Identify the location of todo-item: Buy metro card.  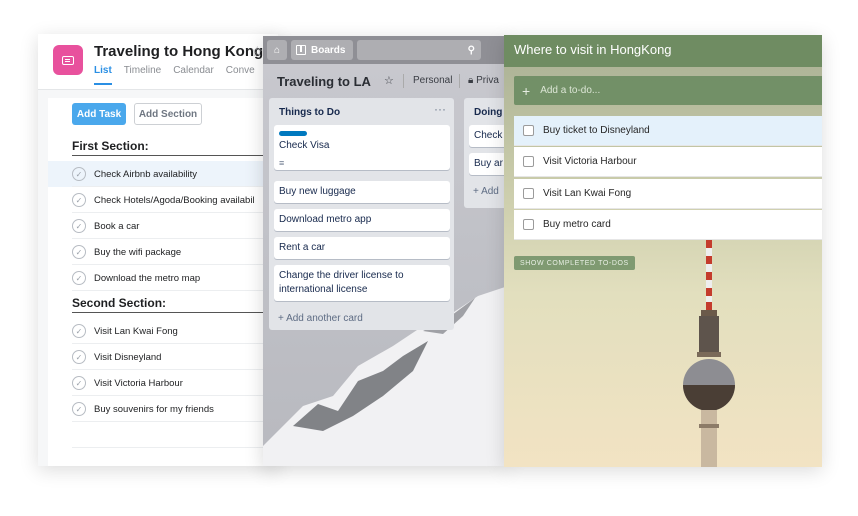
(668, 225).